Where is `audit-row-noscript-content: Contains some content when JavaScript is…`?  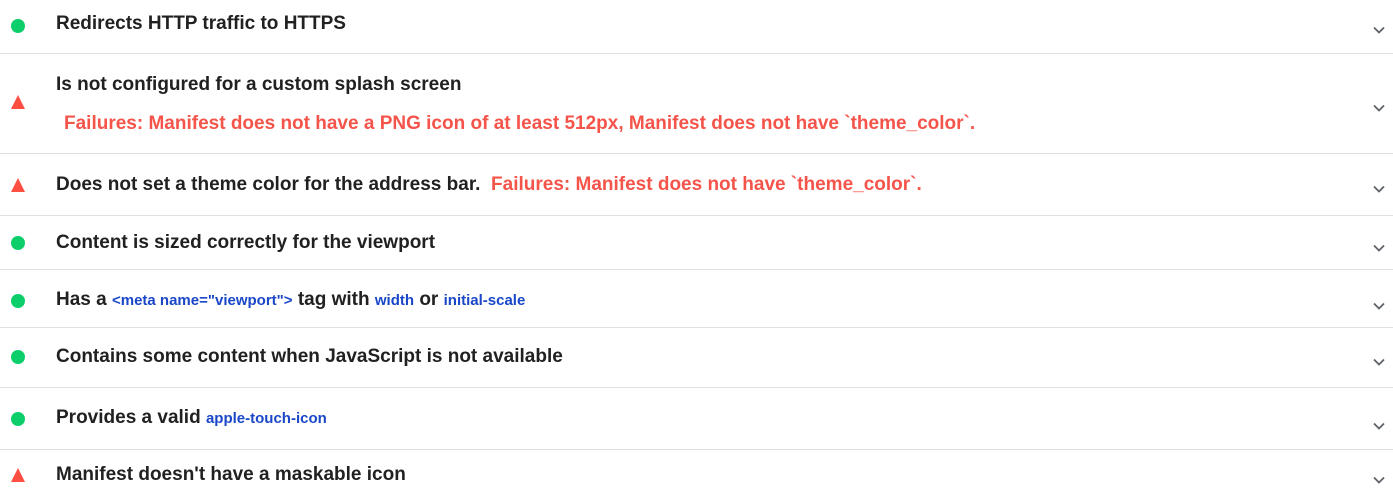 audit-row-noscript-content: Contains some content when JavaScript is… is located at coordinates (696, 358).